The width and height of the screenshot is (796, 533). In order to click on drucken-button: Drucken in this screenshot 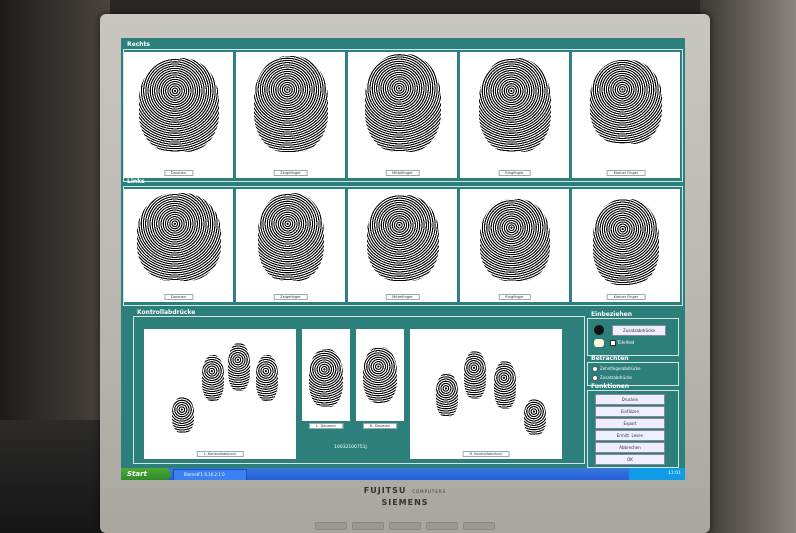, I will do `click(630, 399)`.